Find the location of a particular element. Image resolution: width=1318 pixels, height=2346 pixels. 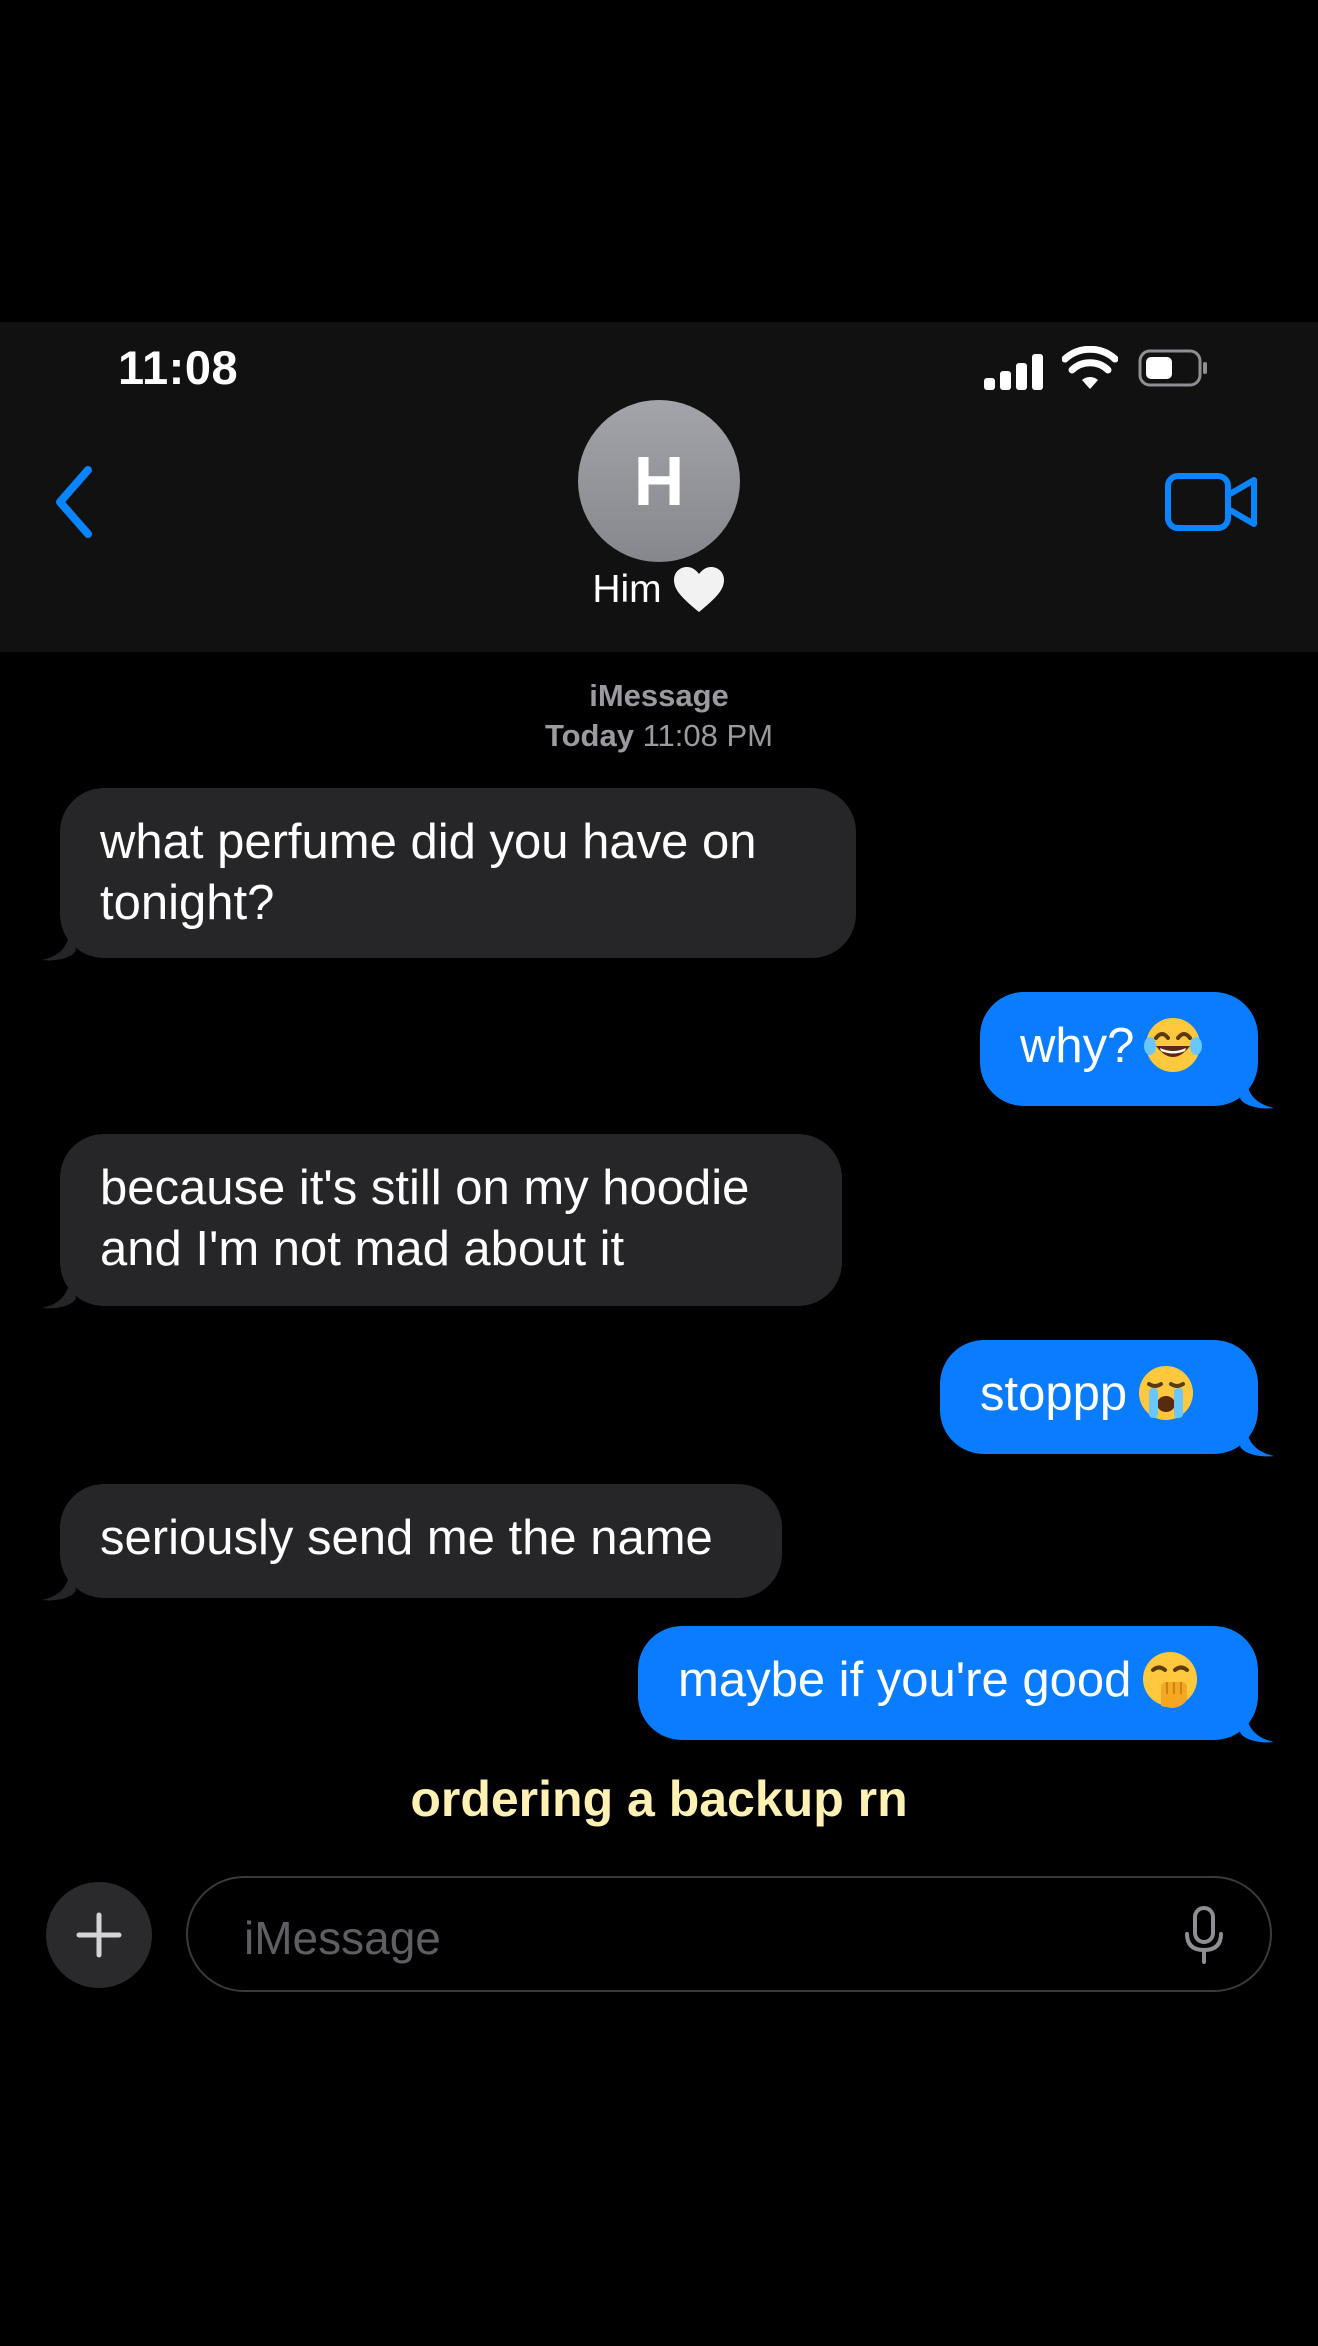

message-bubble-incoming: seriously send me the name is located at coordinates (421, 1541).